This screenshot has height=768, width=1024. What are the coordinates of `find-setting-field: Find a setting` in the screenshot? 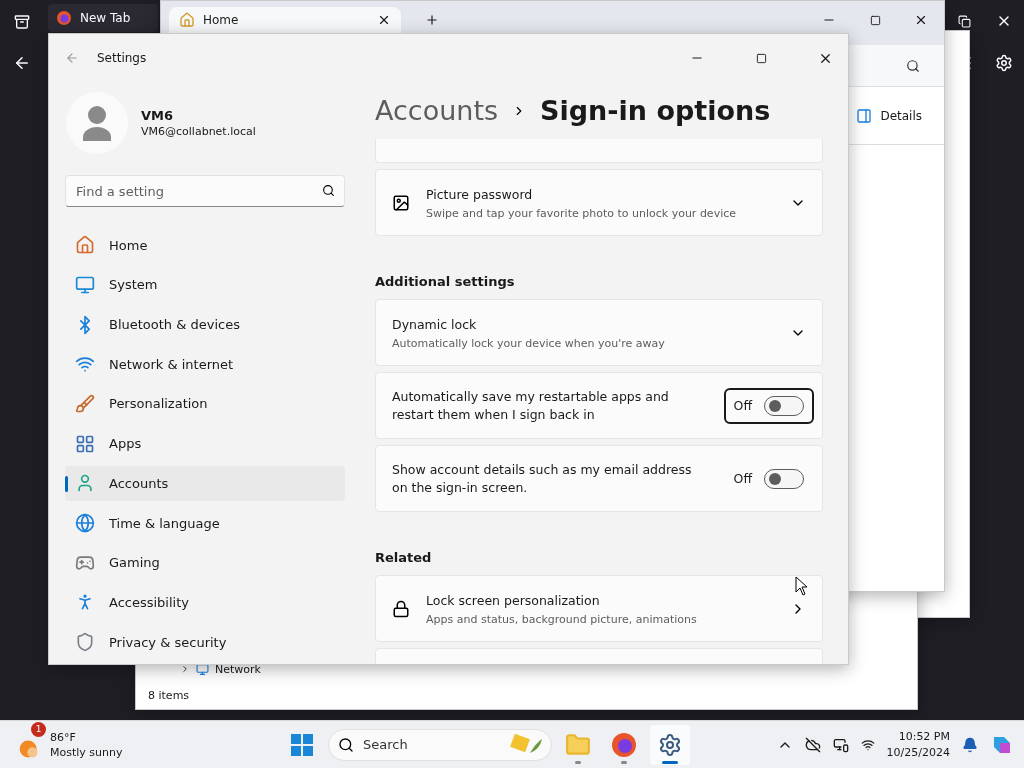 It's located at (205, 191).